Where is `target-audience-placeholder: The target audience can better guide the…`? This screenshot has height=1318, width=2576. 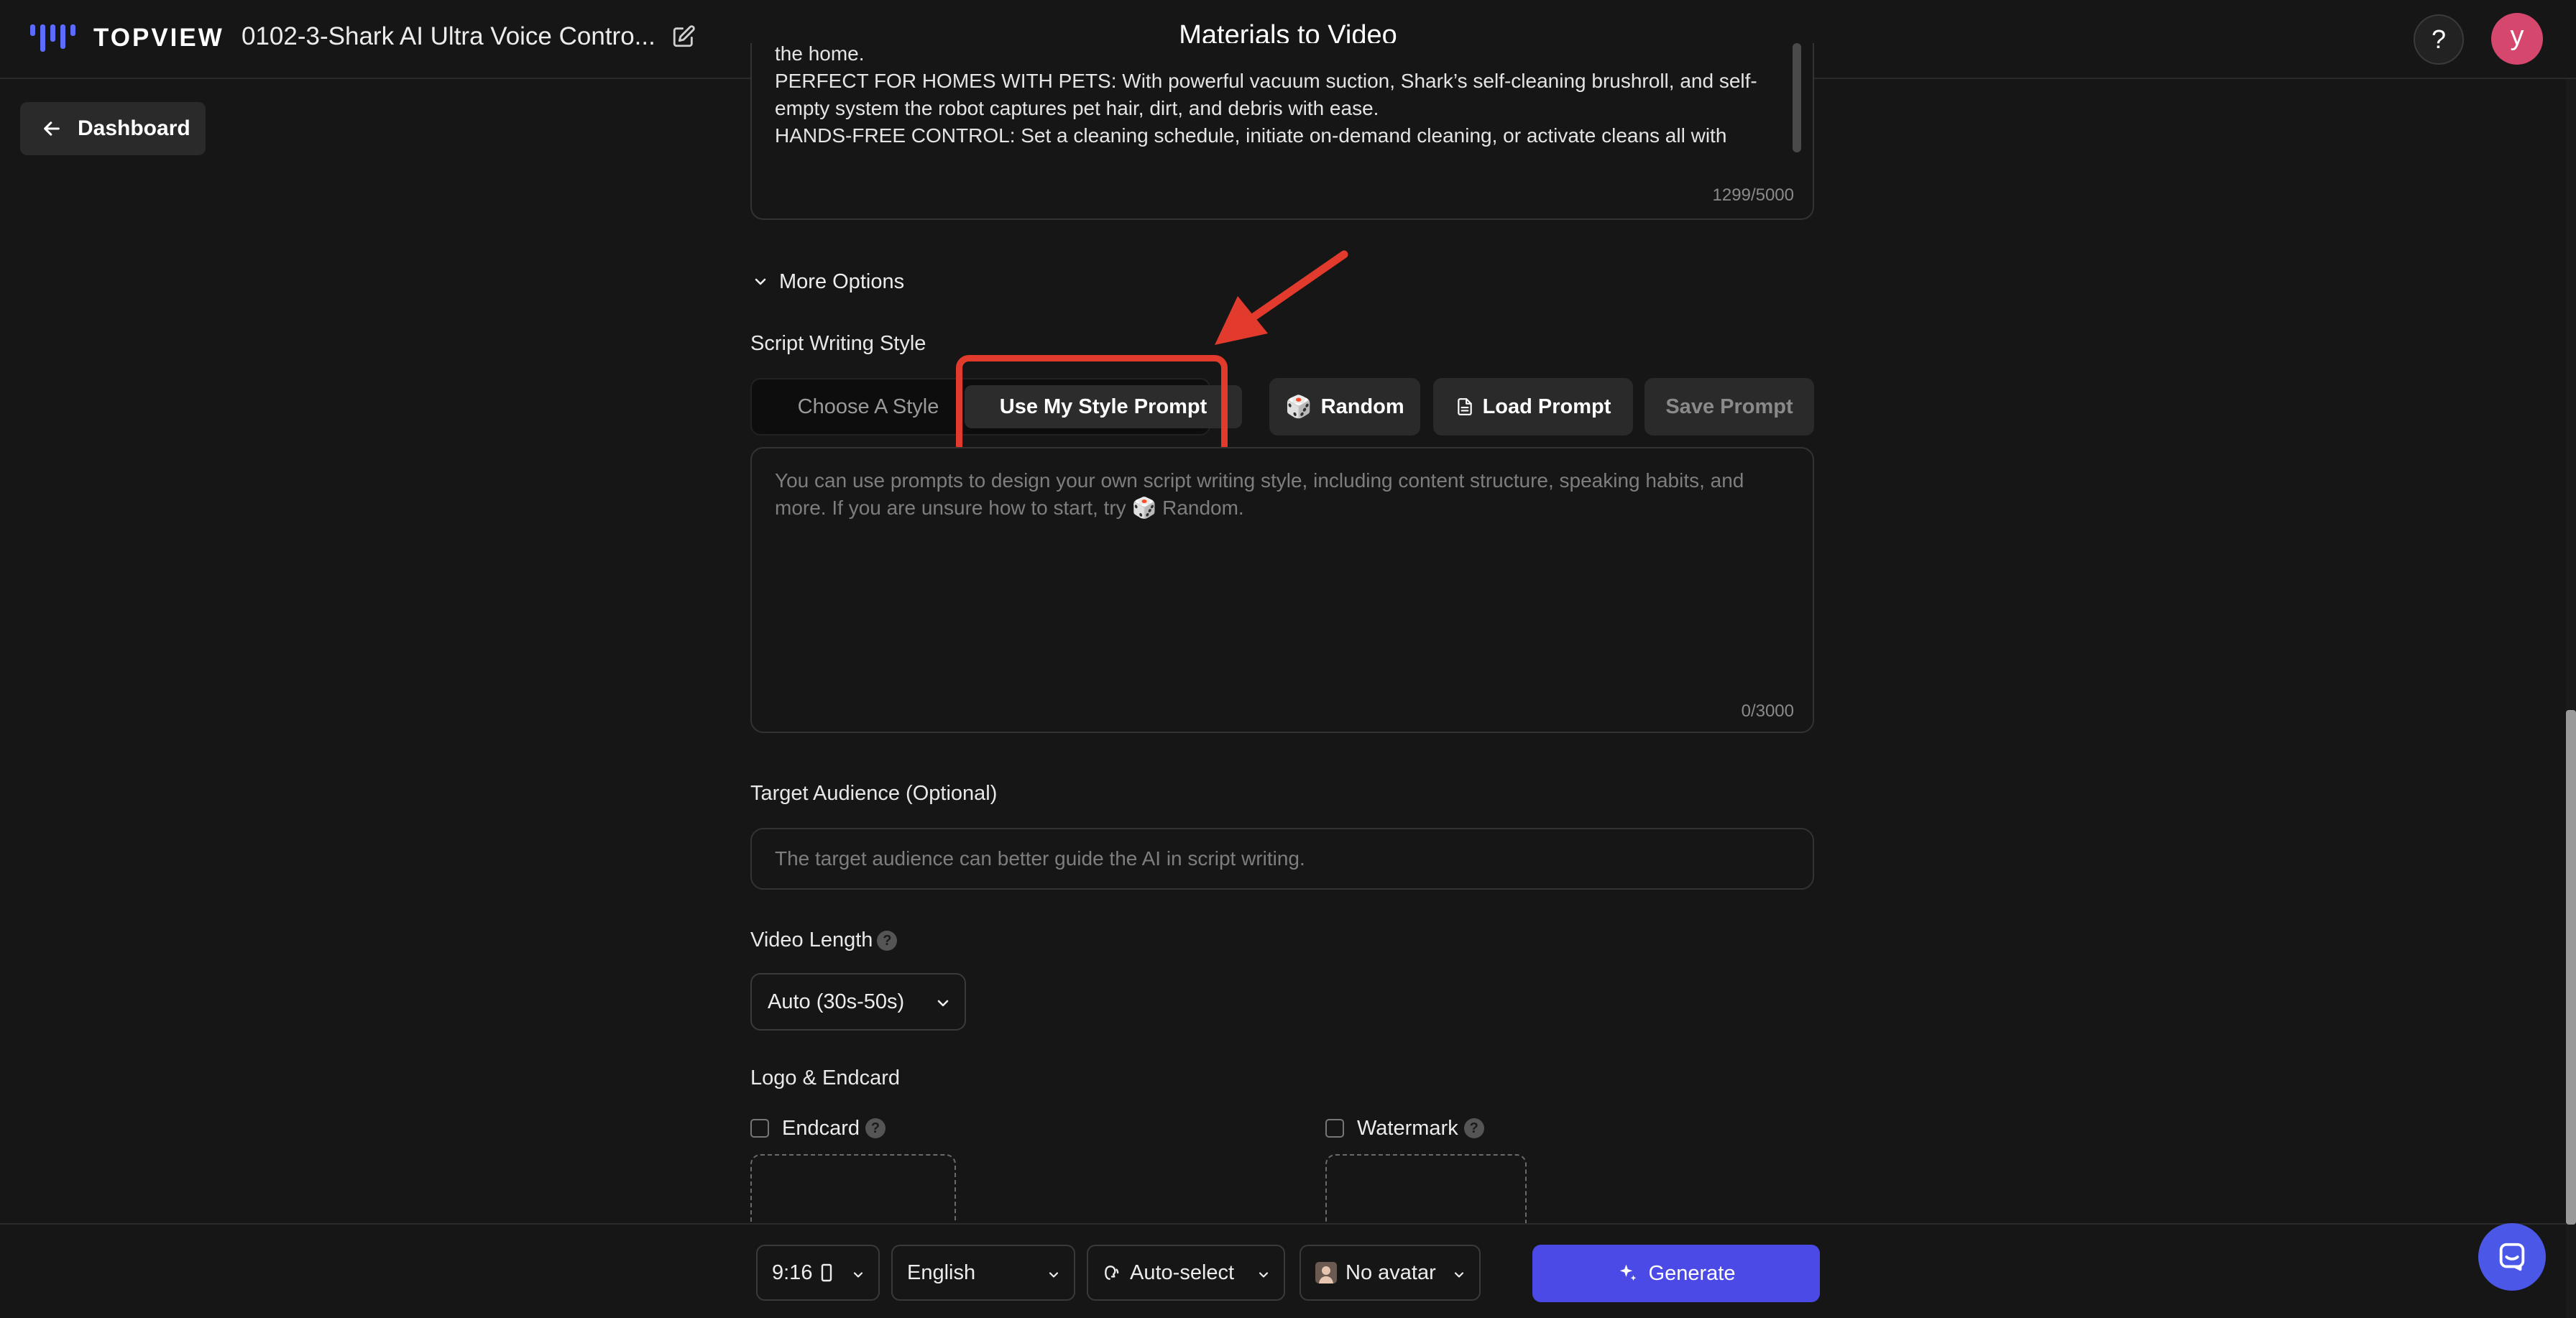 target-audience-placeholder: The target audience can better guide the… is located at coordinates (1040, 858).